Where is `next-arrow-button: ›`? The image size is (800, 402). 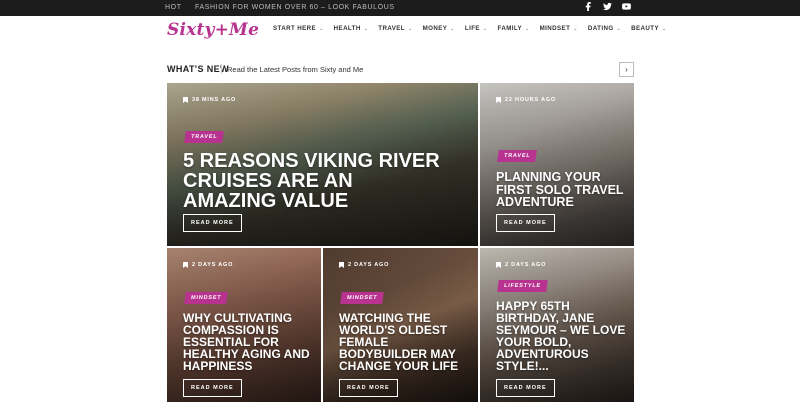 next-arrow-button: › is located at coordinates (626, 69).